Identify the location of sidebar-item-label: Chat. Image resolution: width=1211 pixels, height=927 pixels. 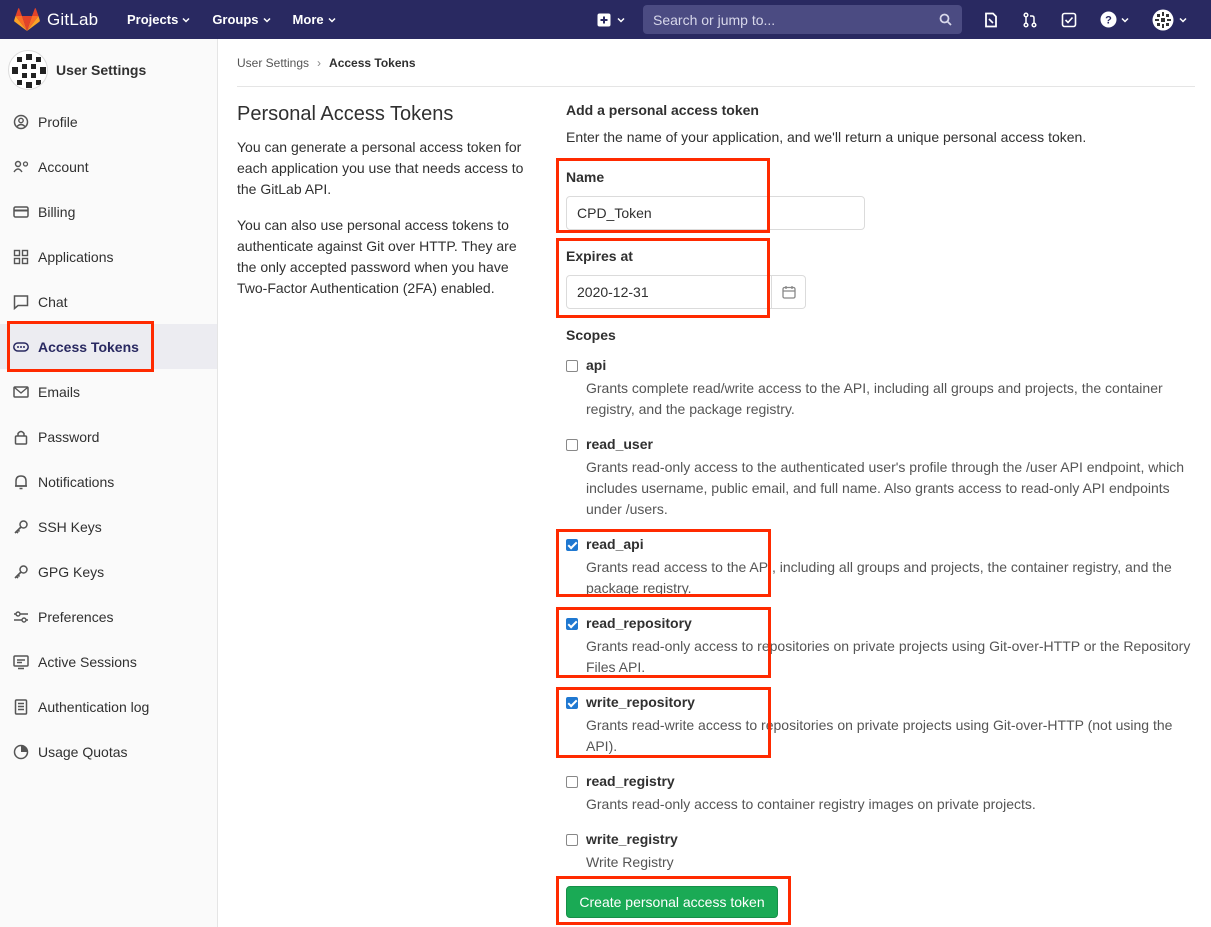
(53, 301).